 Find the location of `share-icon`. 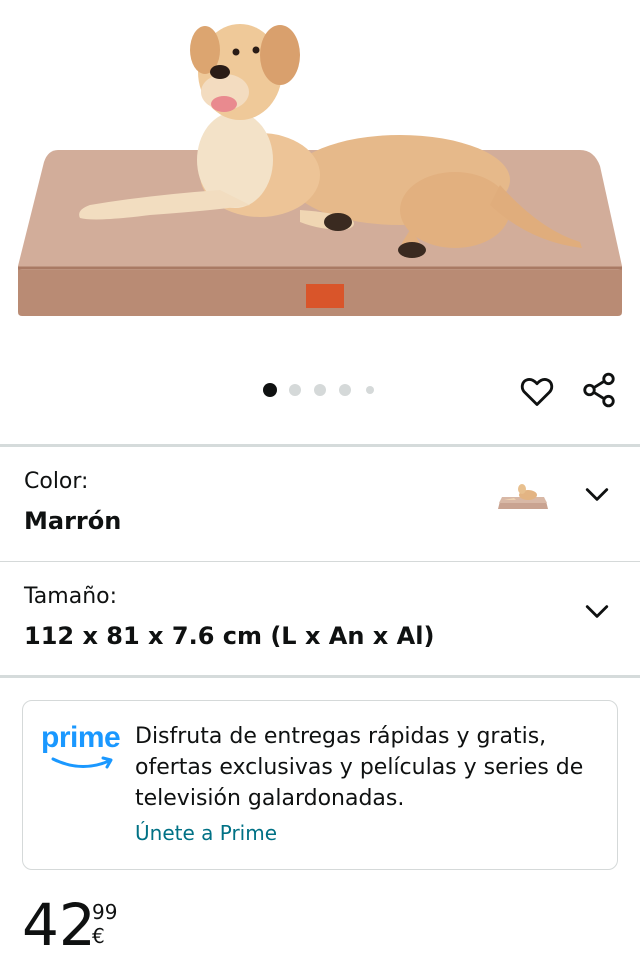

share-icon is located at coordinates (599, 390).